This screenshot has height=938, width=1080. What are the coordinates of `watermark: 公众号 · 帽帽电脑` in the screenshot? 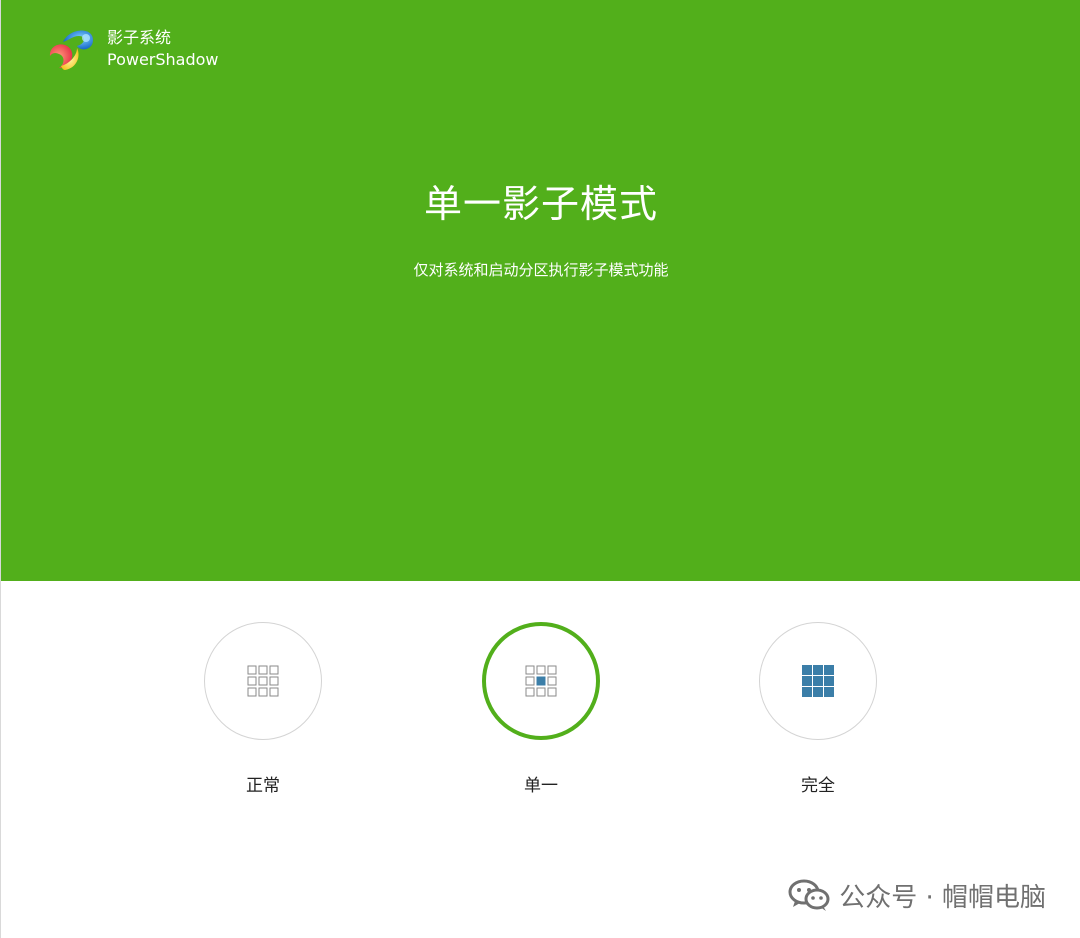 It's located at (916, 895).